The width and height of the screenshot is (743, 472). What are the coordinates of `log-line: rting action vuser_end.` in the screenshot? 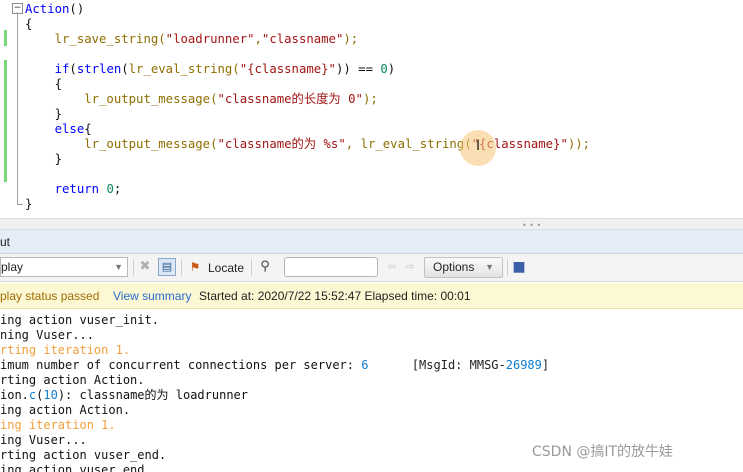 It's located at (83, 455).